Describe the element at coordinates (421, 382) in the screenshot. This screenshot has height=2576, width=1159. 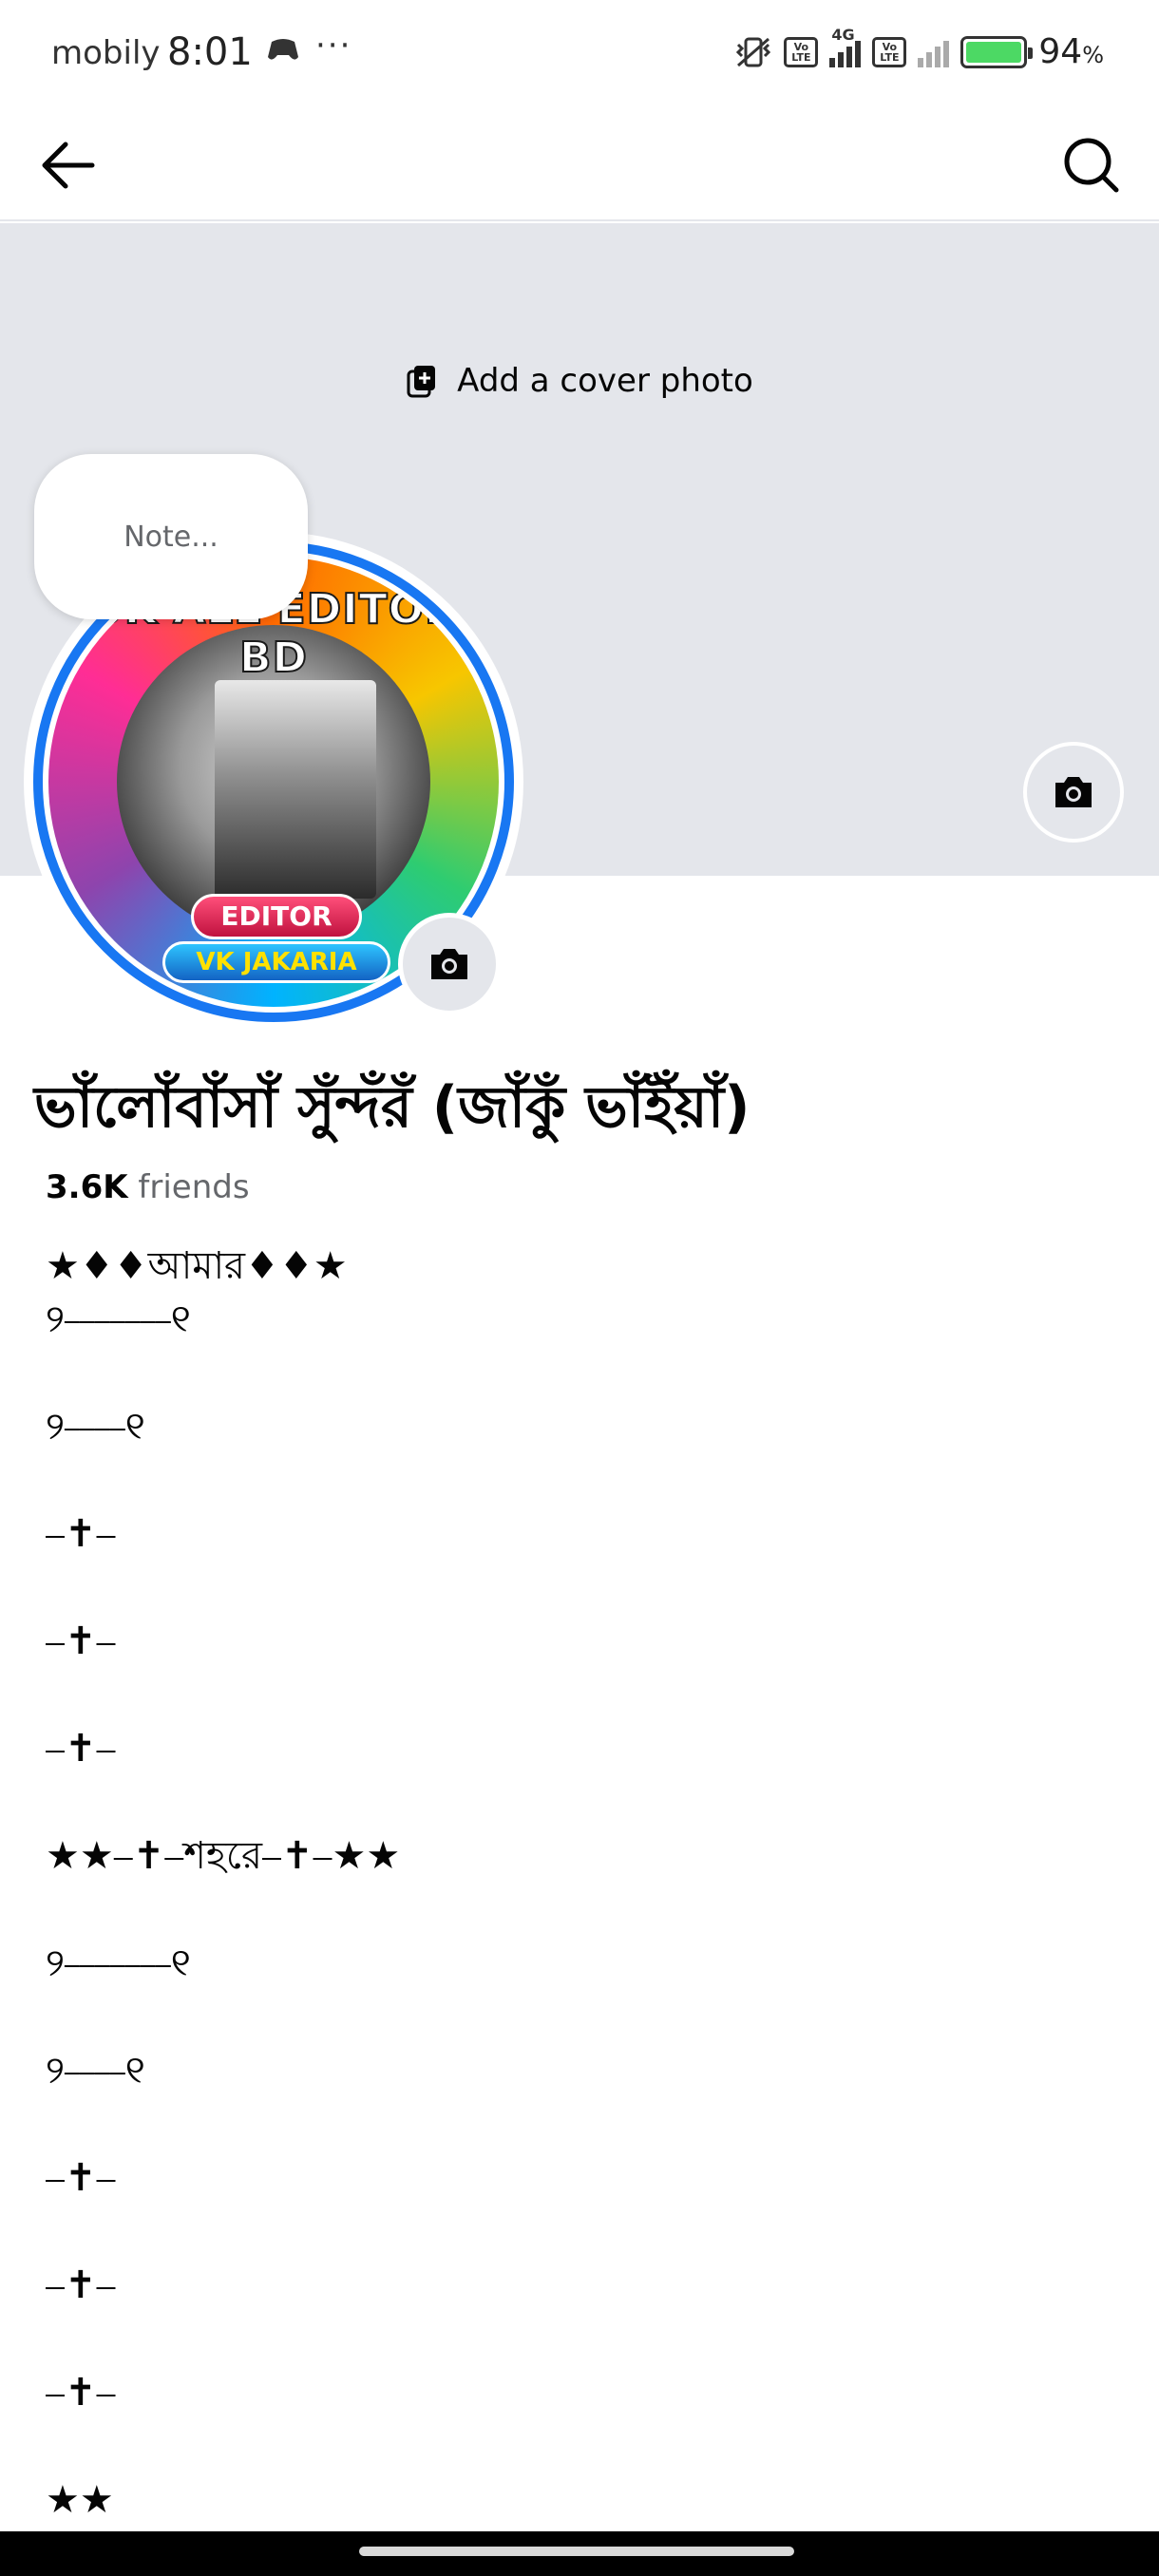
I see `add-photo-icon` at that location.